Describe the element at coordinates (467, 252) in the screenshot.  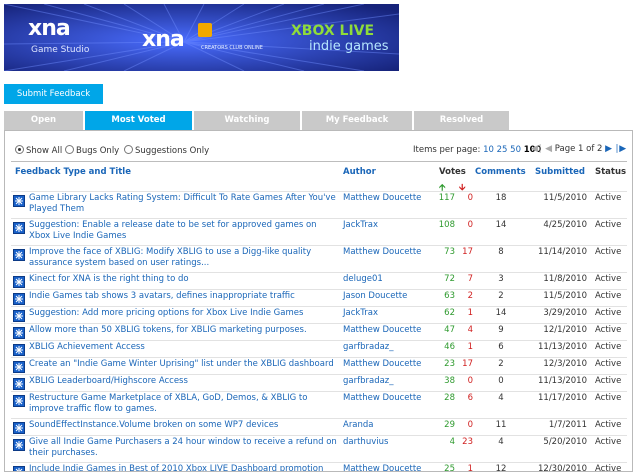
I see `votes-down-count: 17` at that location.